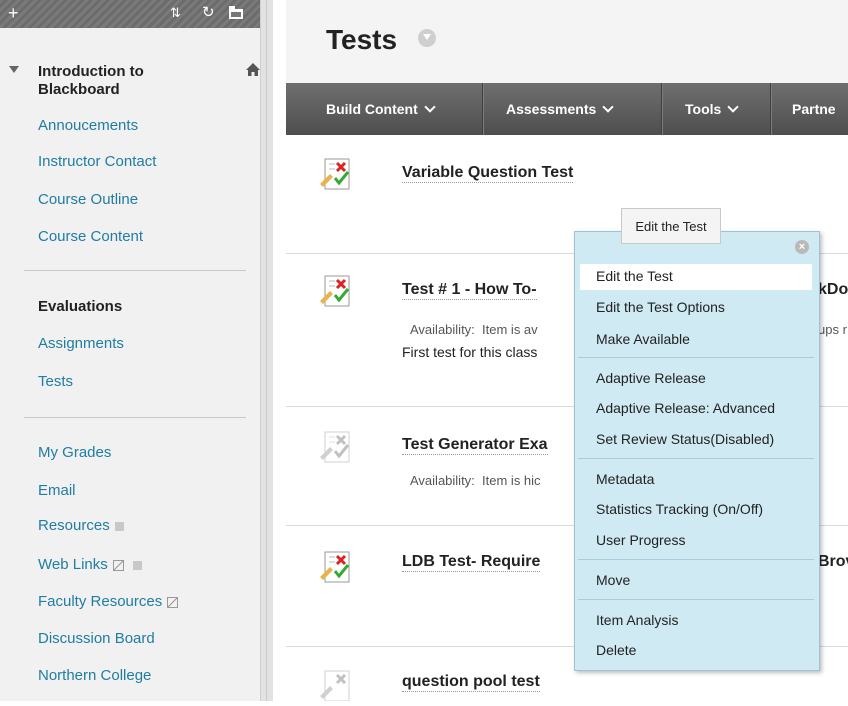 The height and width of the screenshot is (706, 848). What do you see at coordinates (685, 408) in the screenshot?
I see `menu-item-adaptive-release-advanced: Adaptive Release: Advanced` at bounding box center [685, 408].